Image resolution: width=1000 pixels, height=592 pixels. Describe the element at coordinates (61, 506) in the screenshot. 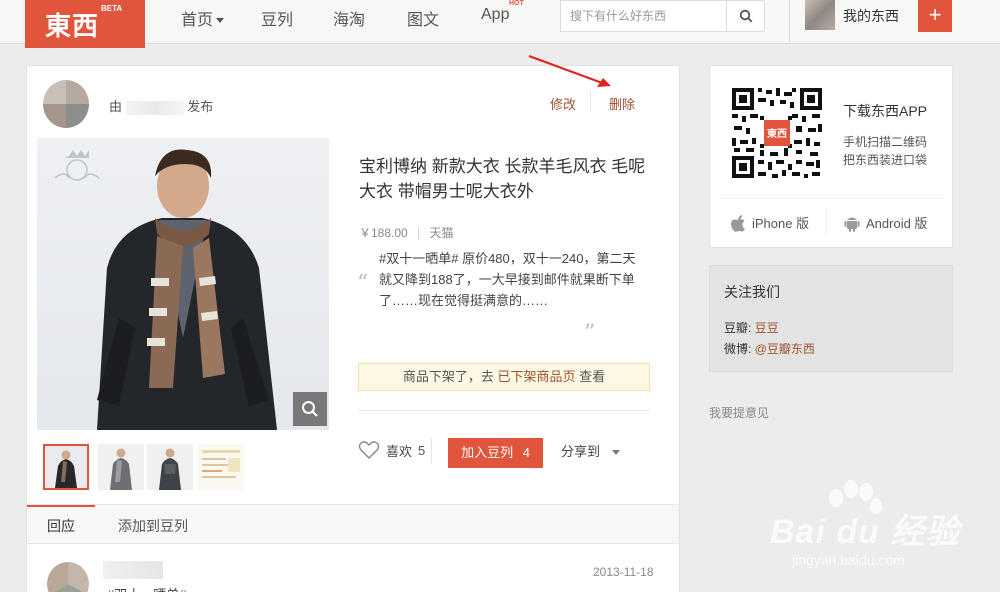

I see `active-tab-indicator` at that location.